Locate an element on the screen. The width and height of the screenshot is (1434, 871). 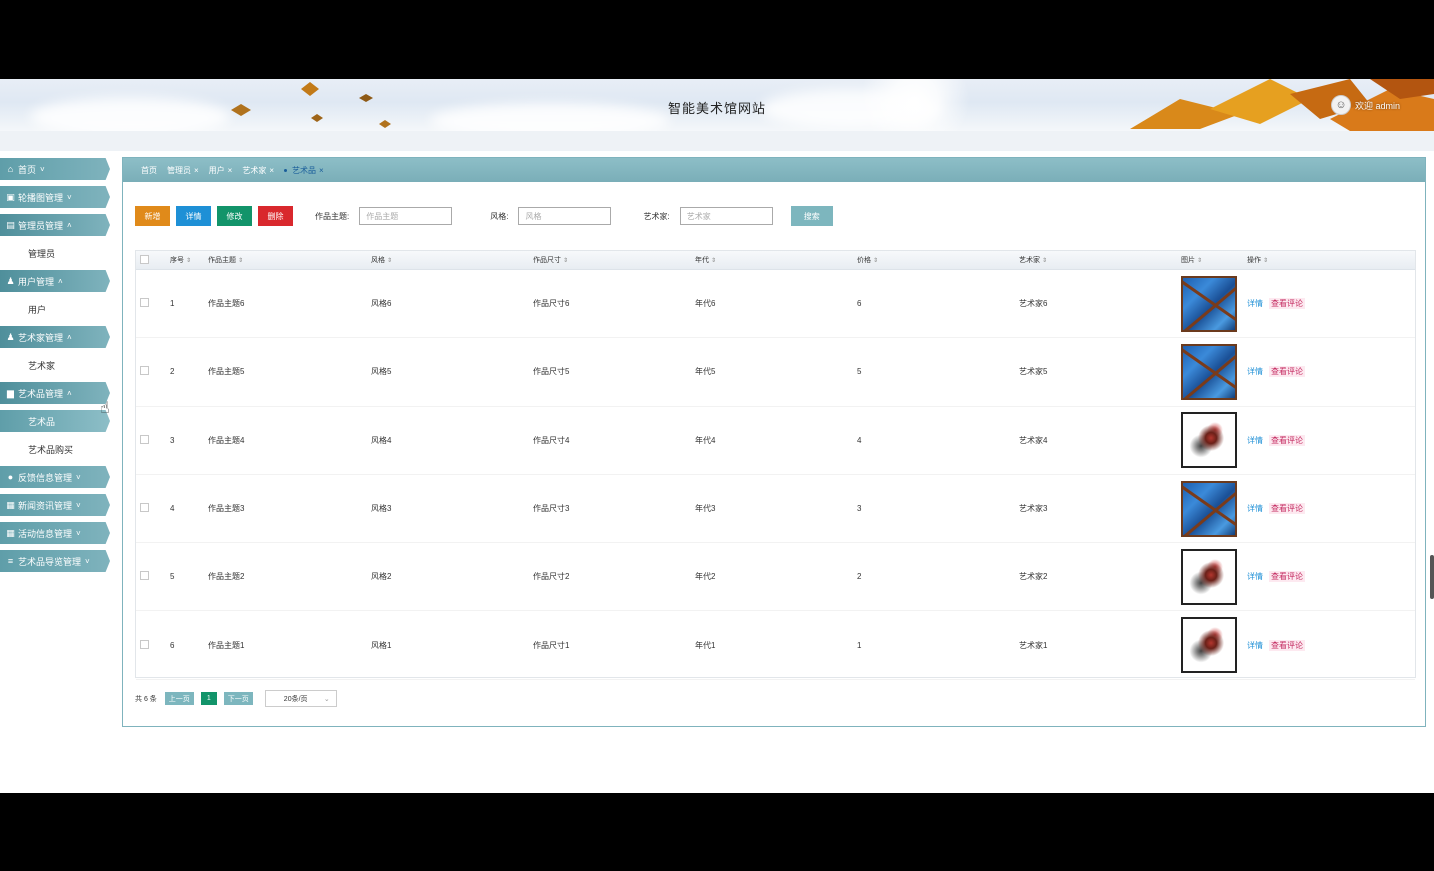
sidebar-item-5: 用户 is located at coordinates (55, 309).